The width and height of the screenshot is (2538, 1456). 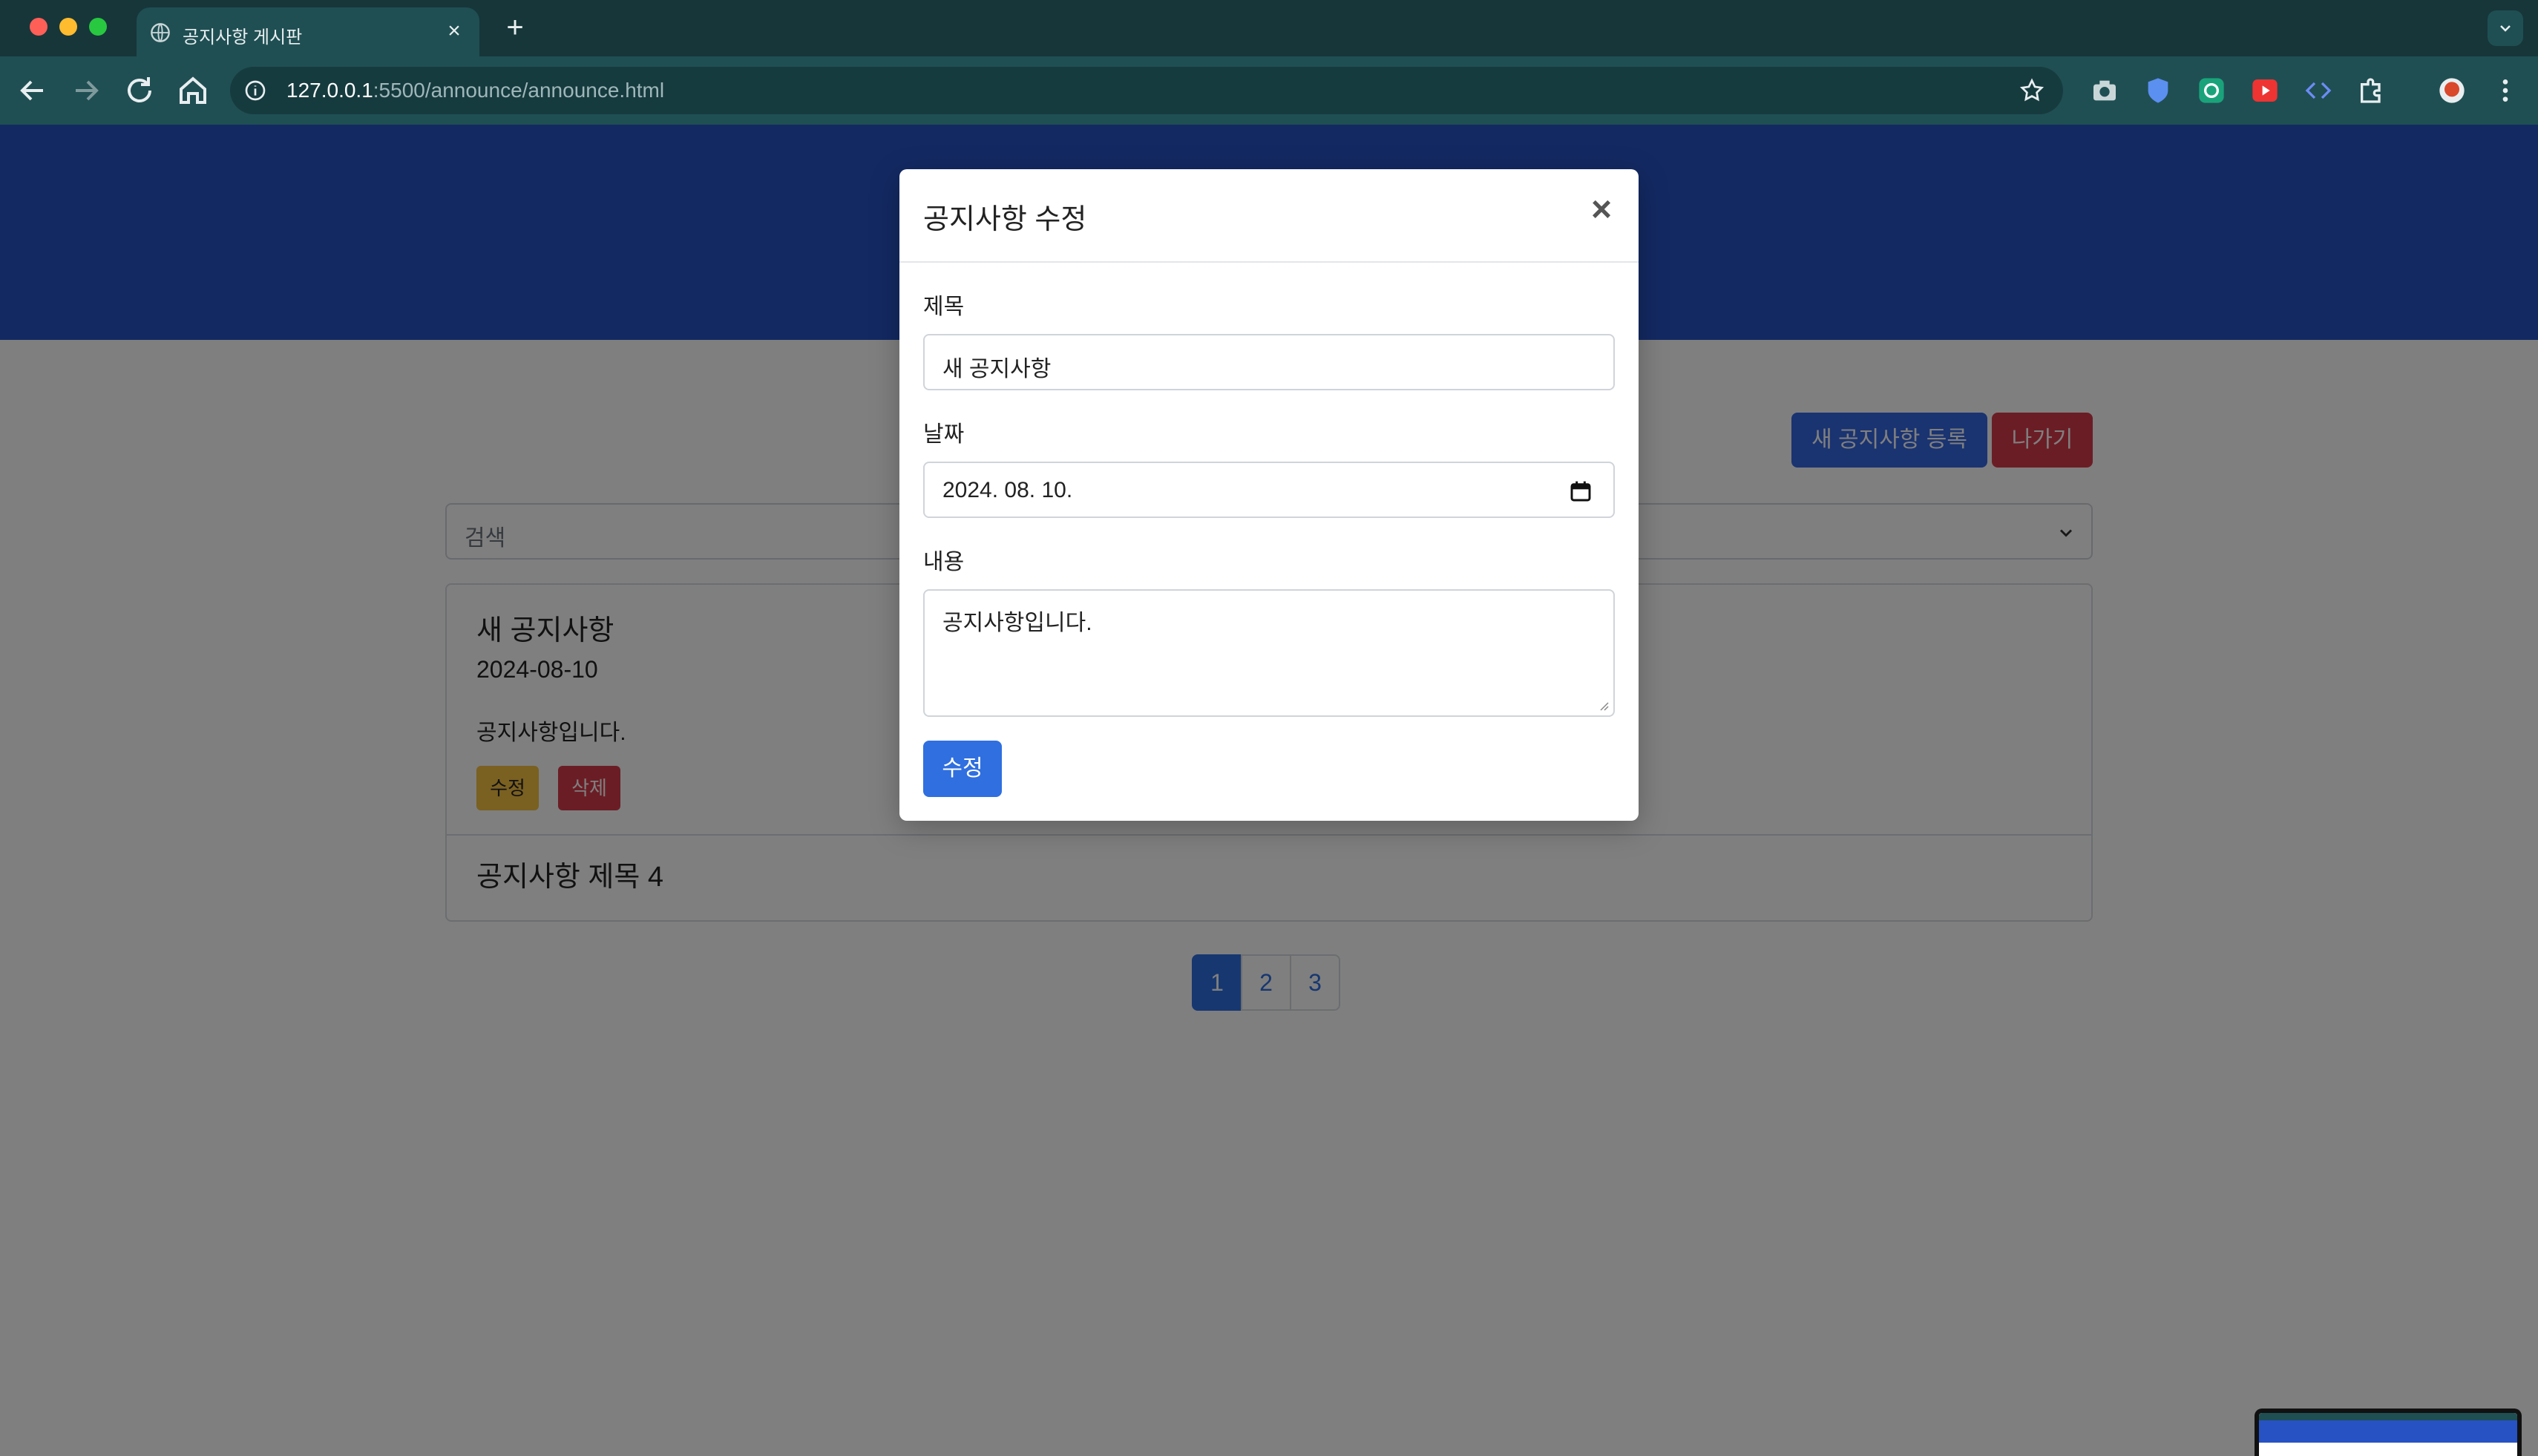 What do you see at coordinates (944, 562) in the screenshot?
I see `content-label: 내용` at bounding box center [944, 562].